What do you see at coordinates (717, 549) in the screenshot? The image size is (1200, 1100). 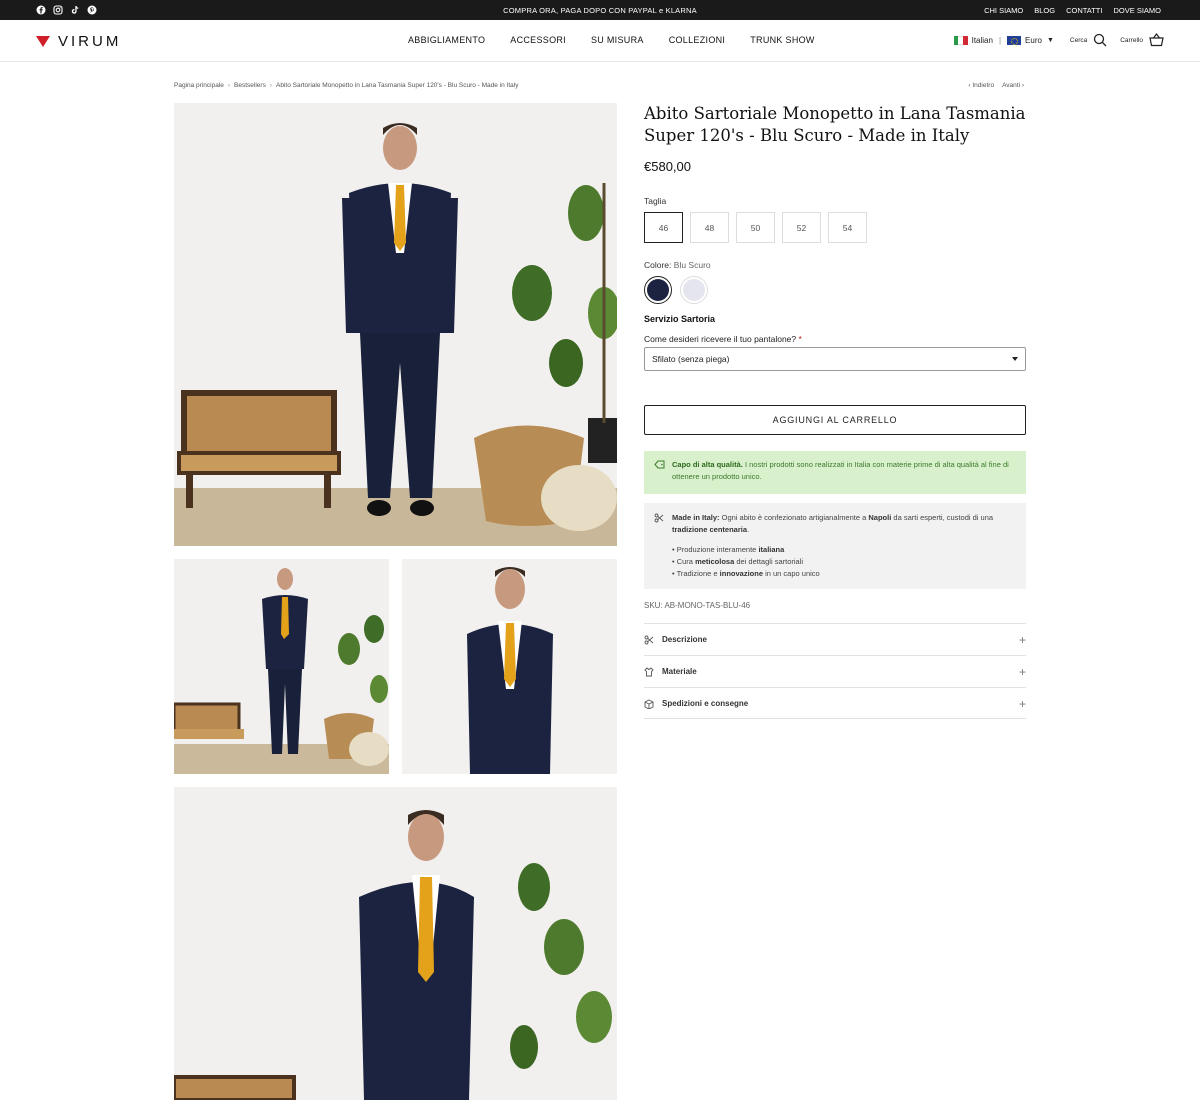 I see `feature-pre: Produzione interamente` at bounding box center [717, 549].